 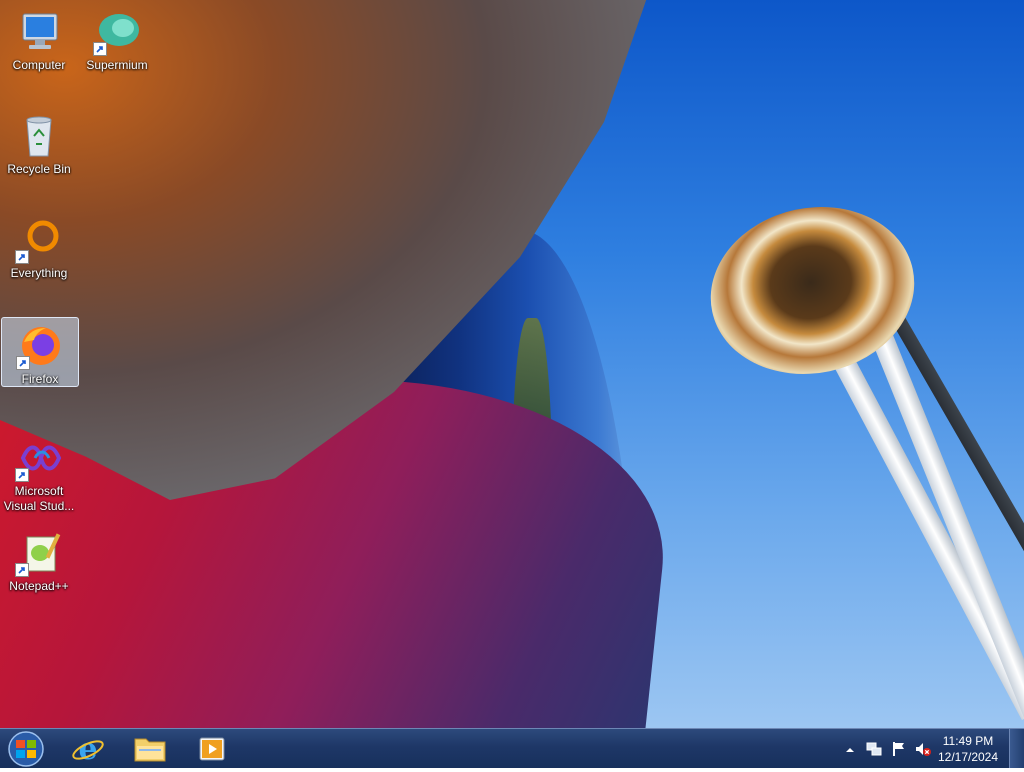 I want to click on desktop-icon-everything: Everything, so click(x=39, y=246).